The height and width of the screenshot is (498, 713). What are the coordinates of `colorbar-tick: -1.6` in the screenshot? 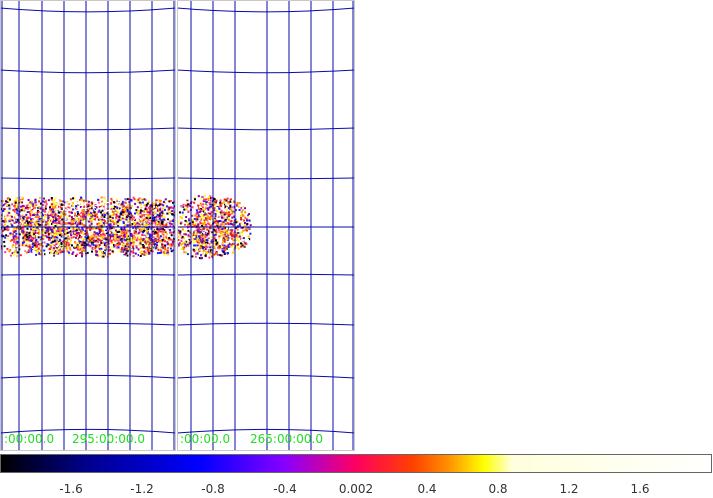 It's located at (71, 489).